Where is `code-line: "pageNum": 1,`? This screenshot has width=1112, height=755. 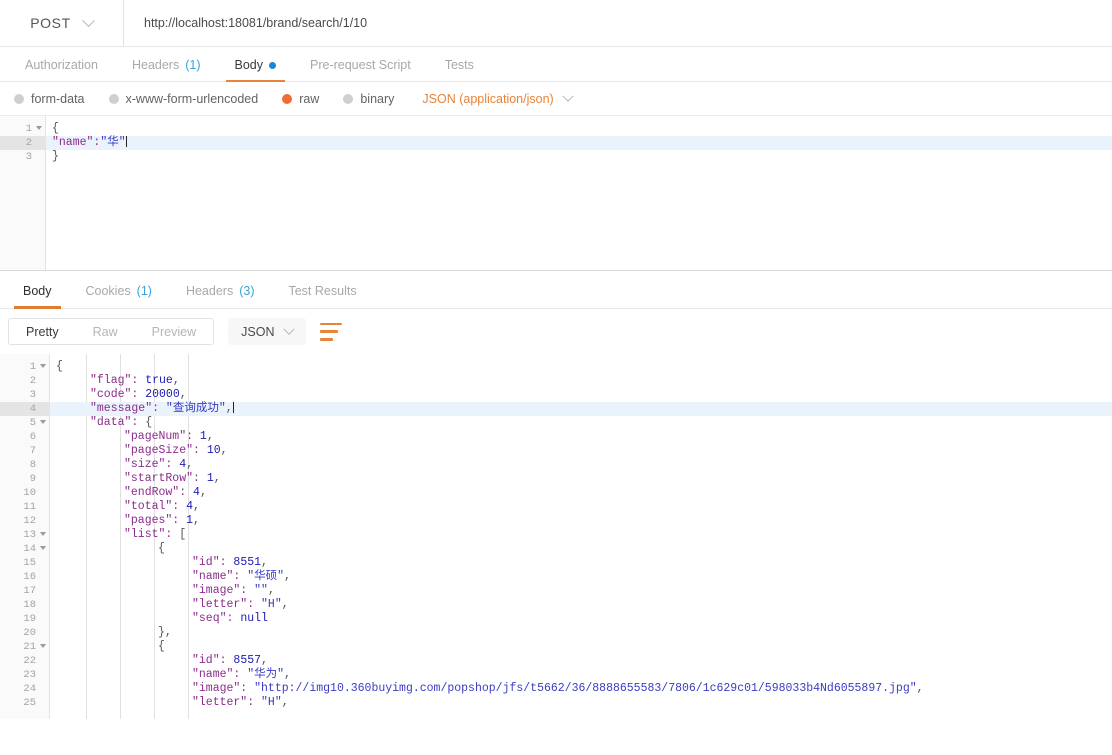
code-line: "pageNum": 1, is located at coordinates (581, 437).